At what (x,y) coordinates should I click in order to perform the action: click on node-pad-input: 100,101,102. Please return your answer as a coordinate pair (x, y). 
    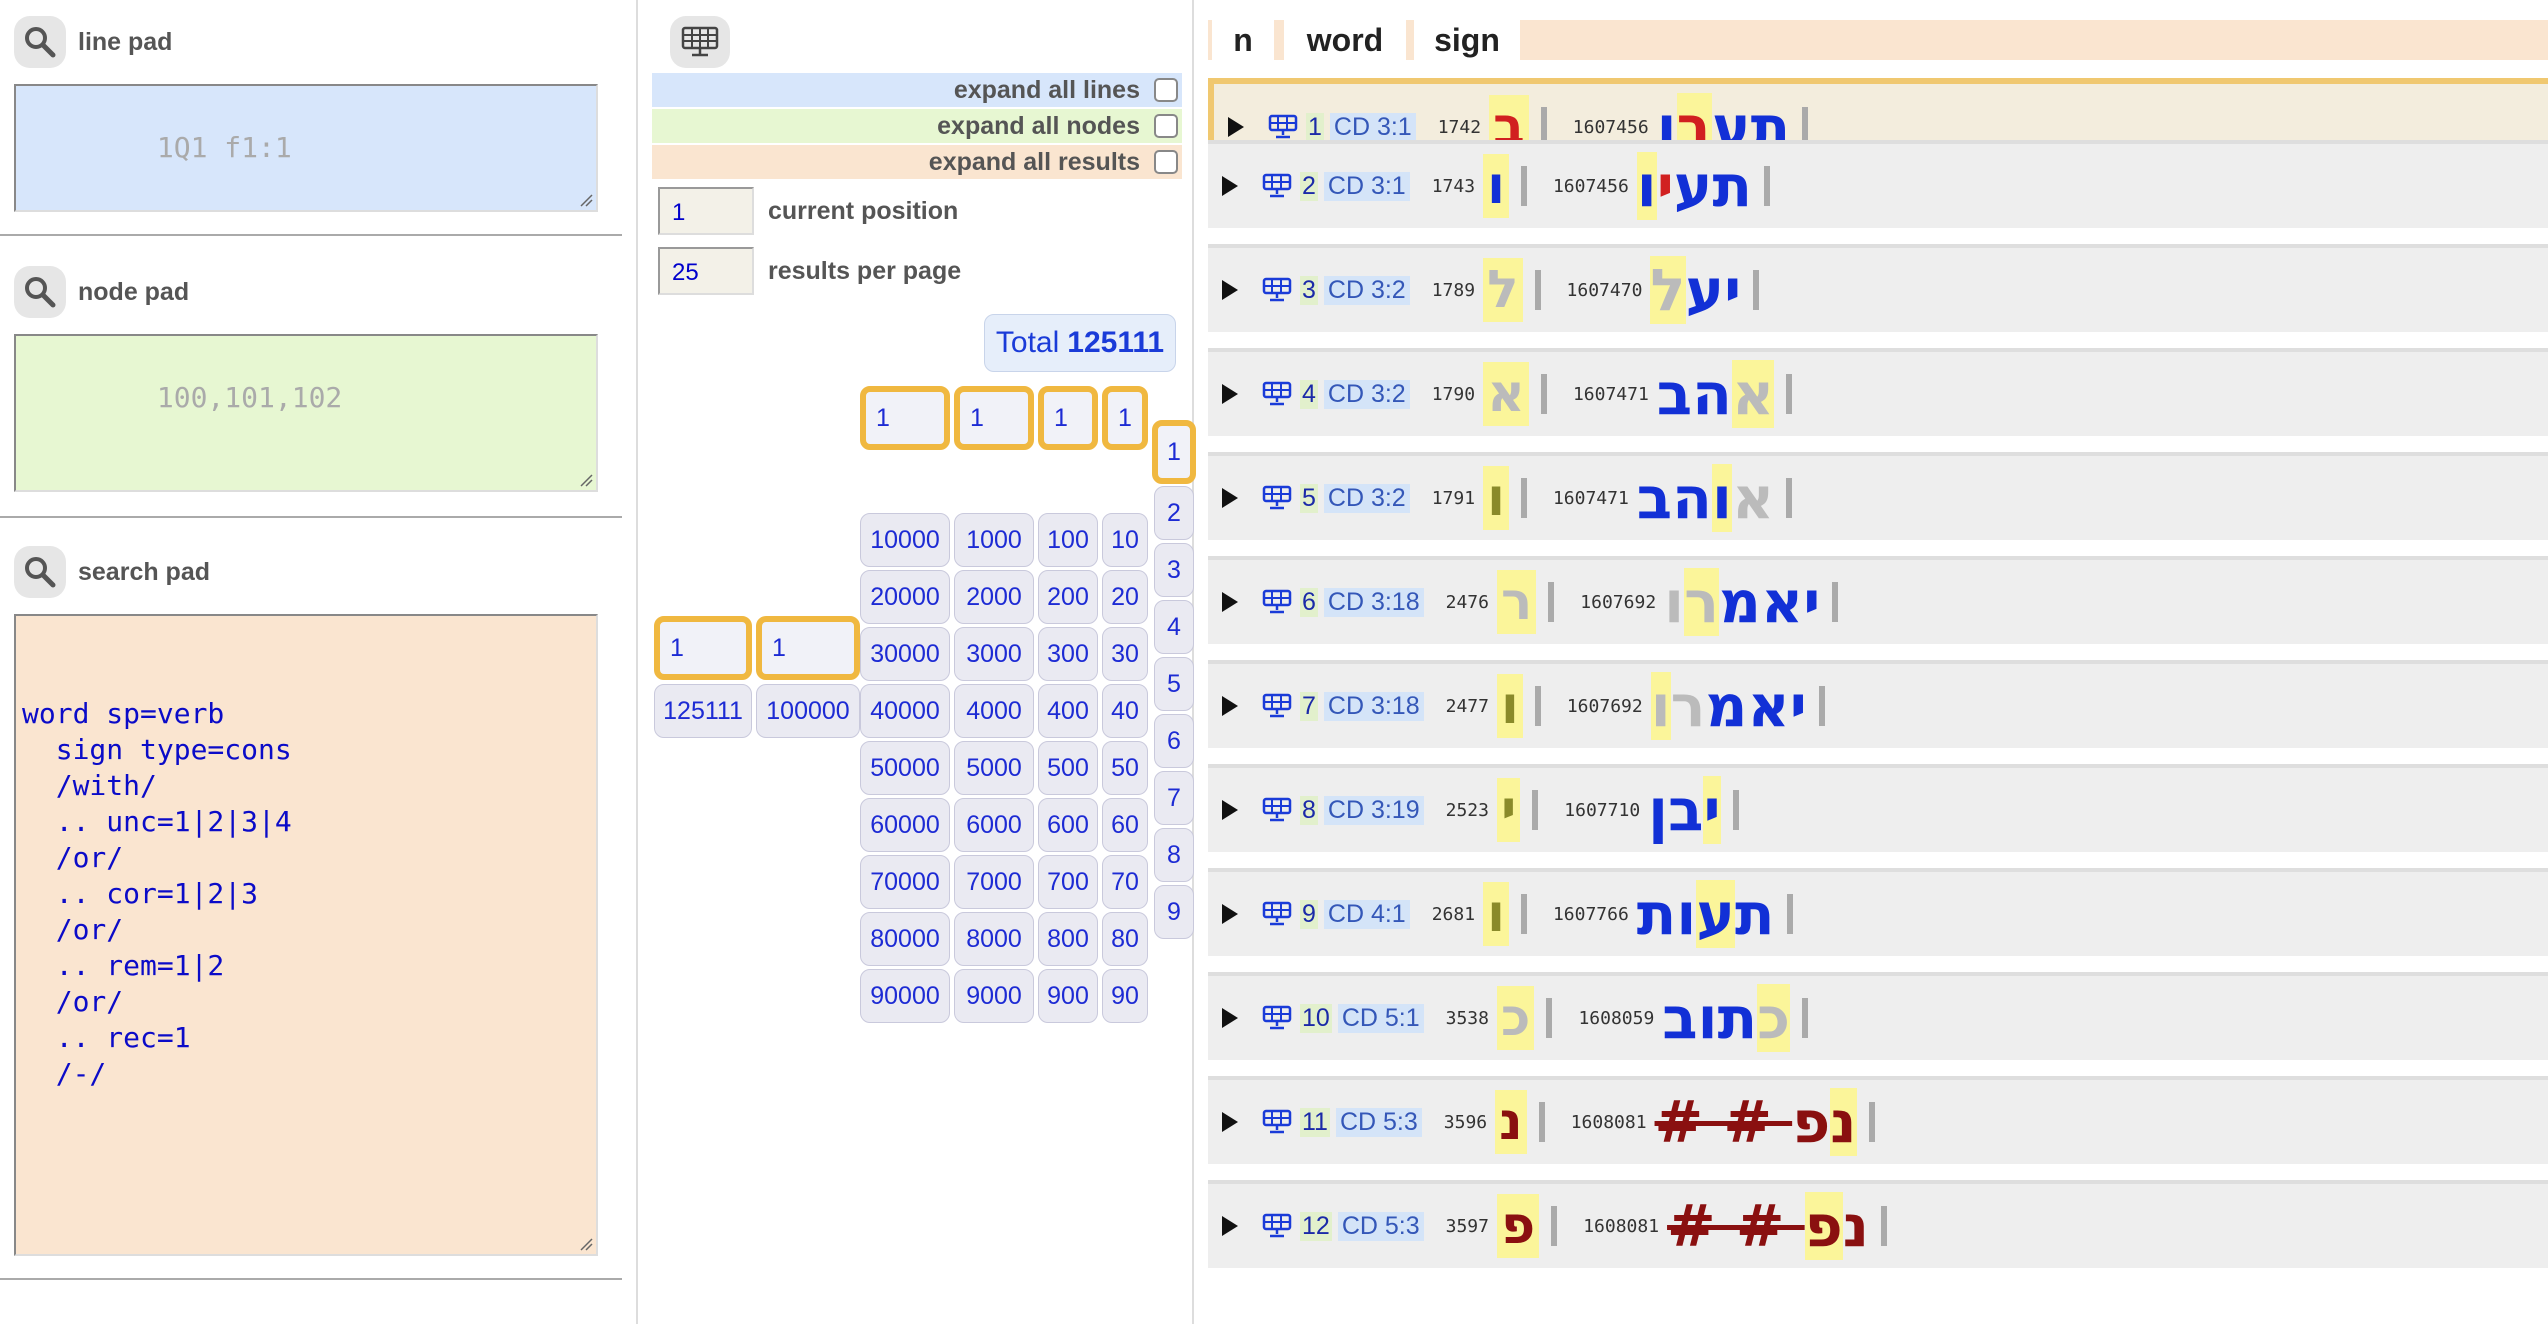
    Looking at the image, I should click on (306, 413).